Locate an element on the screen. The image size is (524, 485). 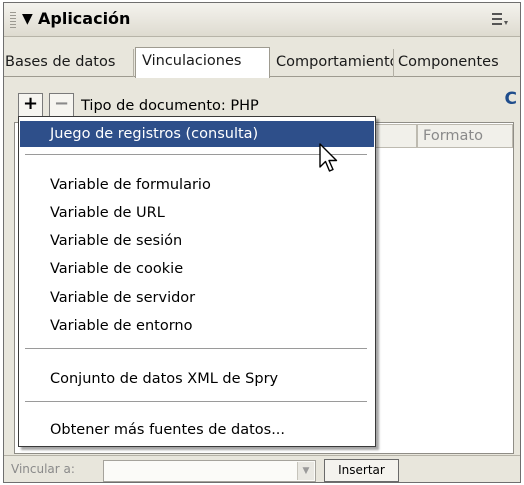
insert-button: Insertar is located at coordinates (361, 470).